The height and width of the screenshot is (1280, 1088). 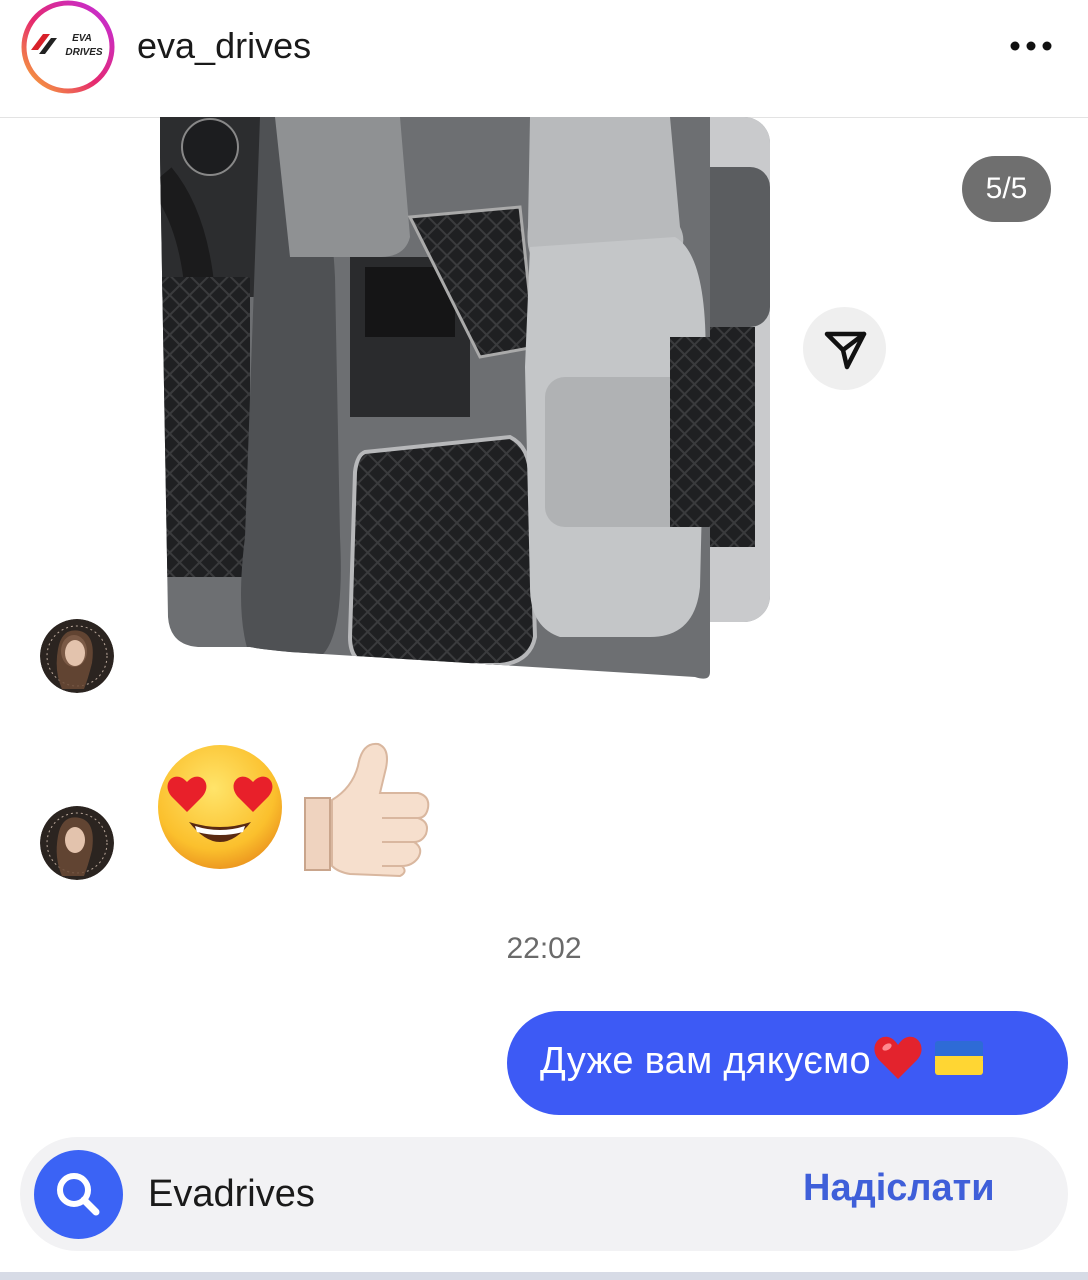 What do you see at coordinates (544, 1276) in the screenshot?
I see `bottom-edge-bar` at bounding box center [544, 1276].